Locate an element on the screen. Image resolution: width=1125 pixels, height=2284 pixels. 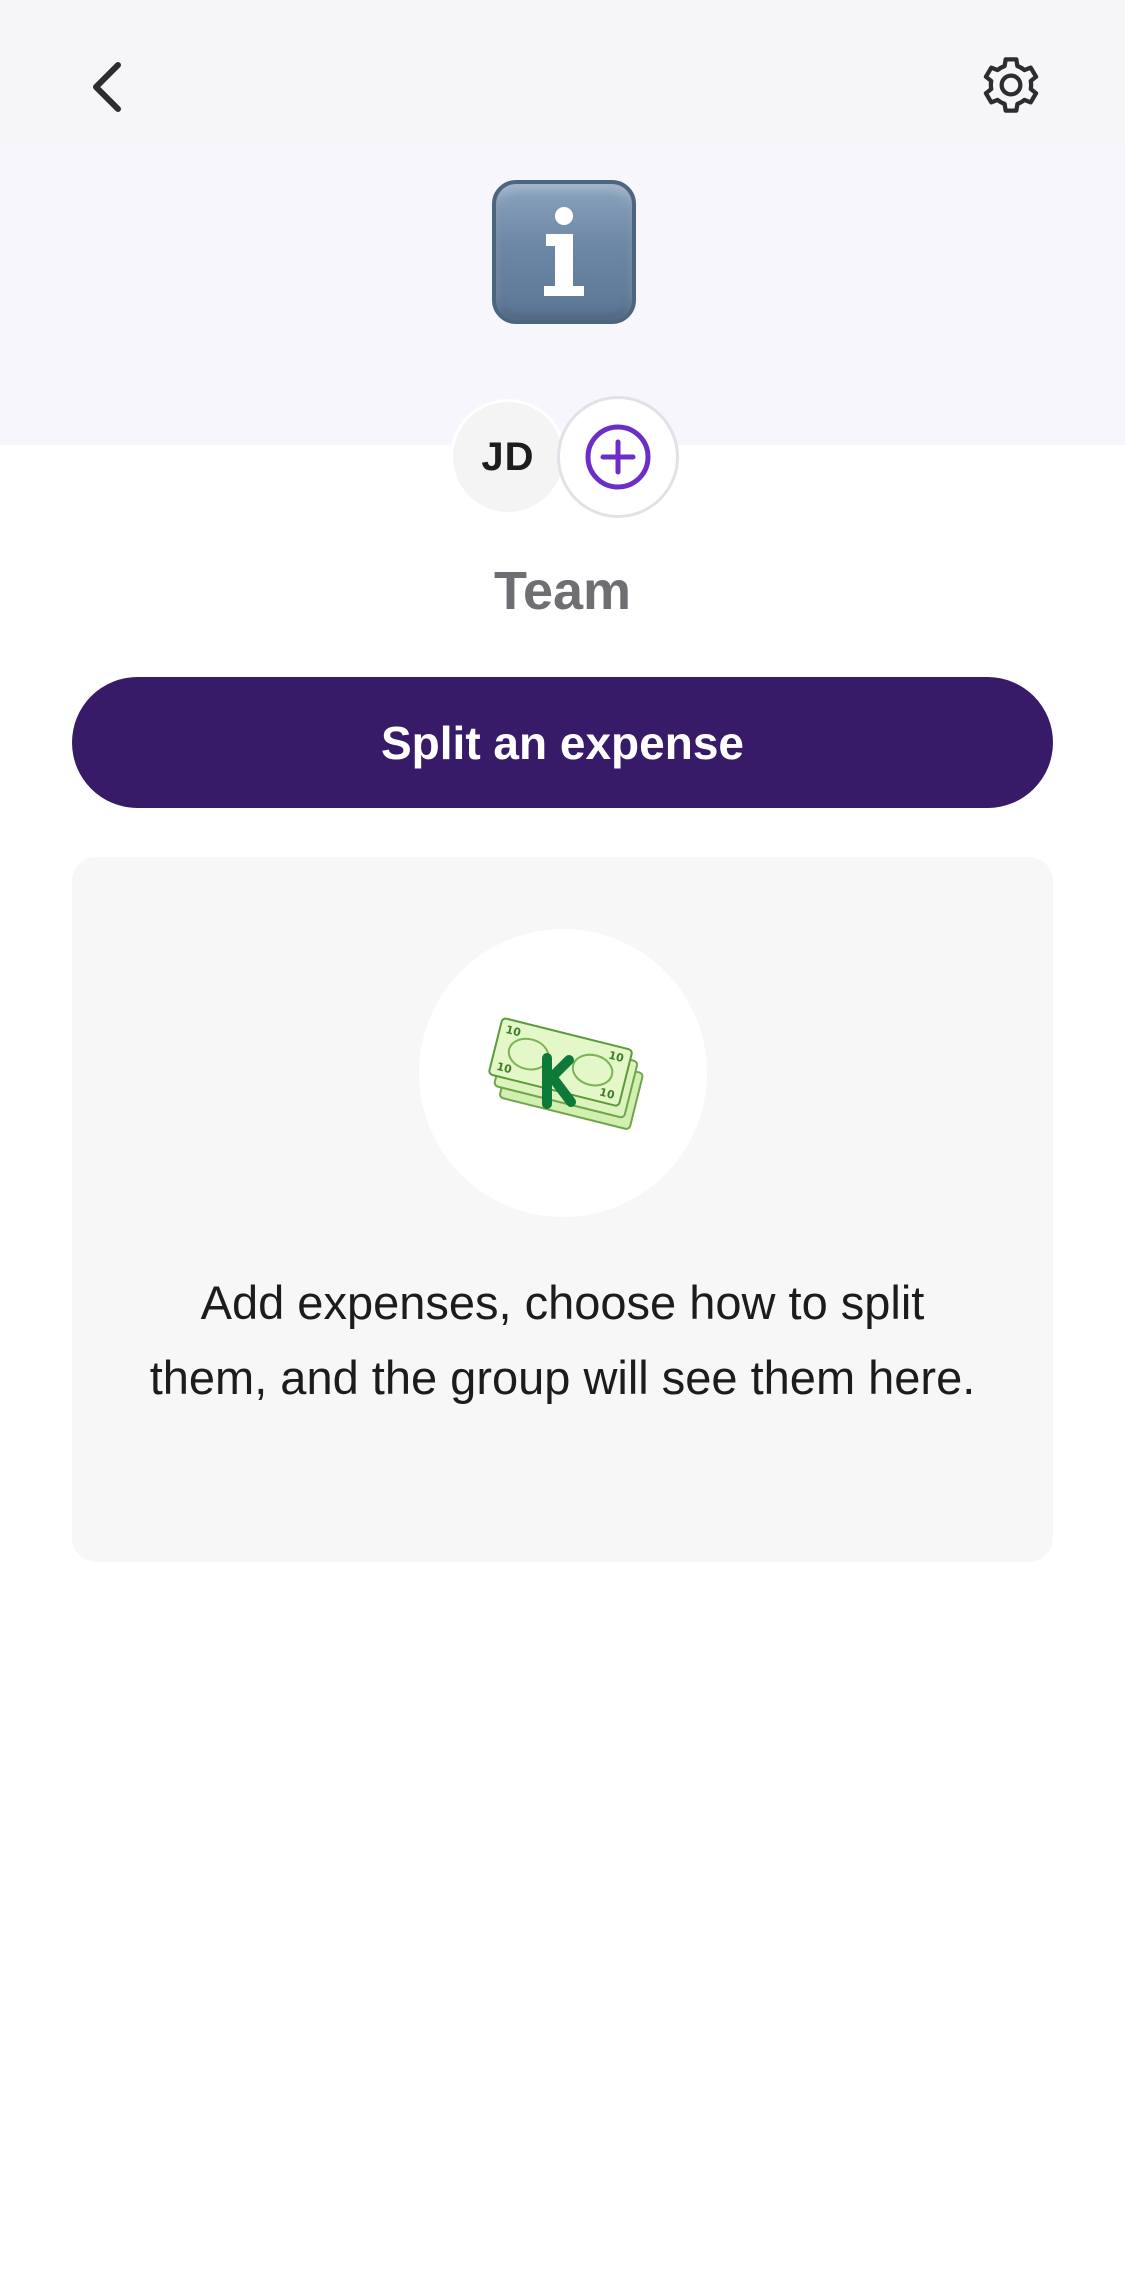
member-avatar: JD is located at coordinates (508, 457).